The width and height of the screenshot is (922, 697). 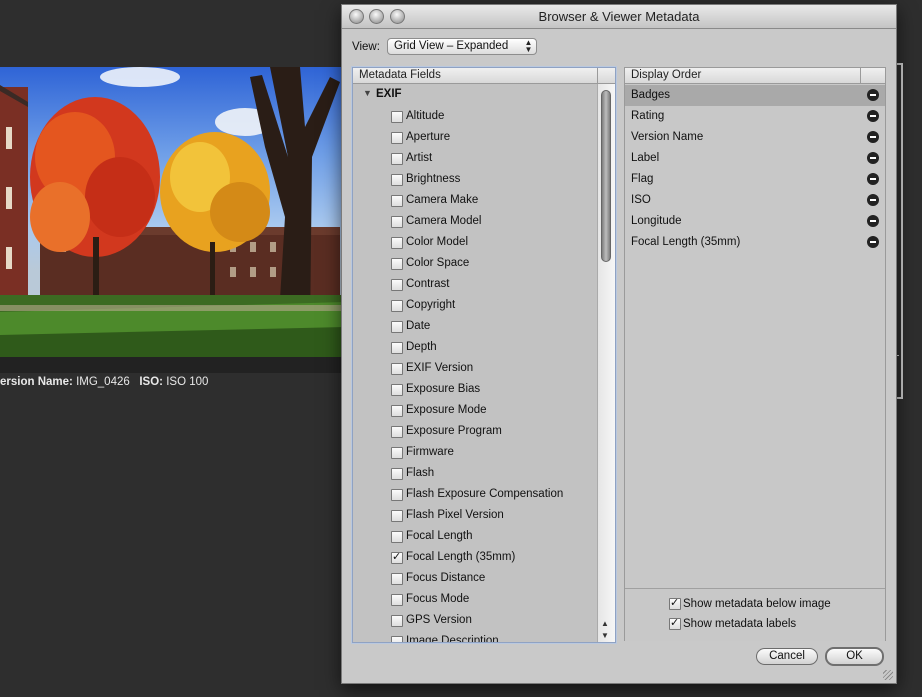 I want to click on field-row: Camera Make, so click(x=475, y=200).